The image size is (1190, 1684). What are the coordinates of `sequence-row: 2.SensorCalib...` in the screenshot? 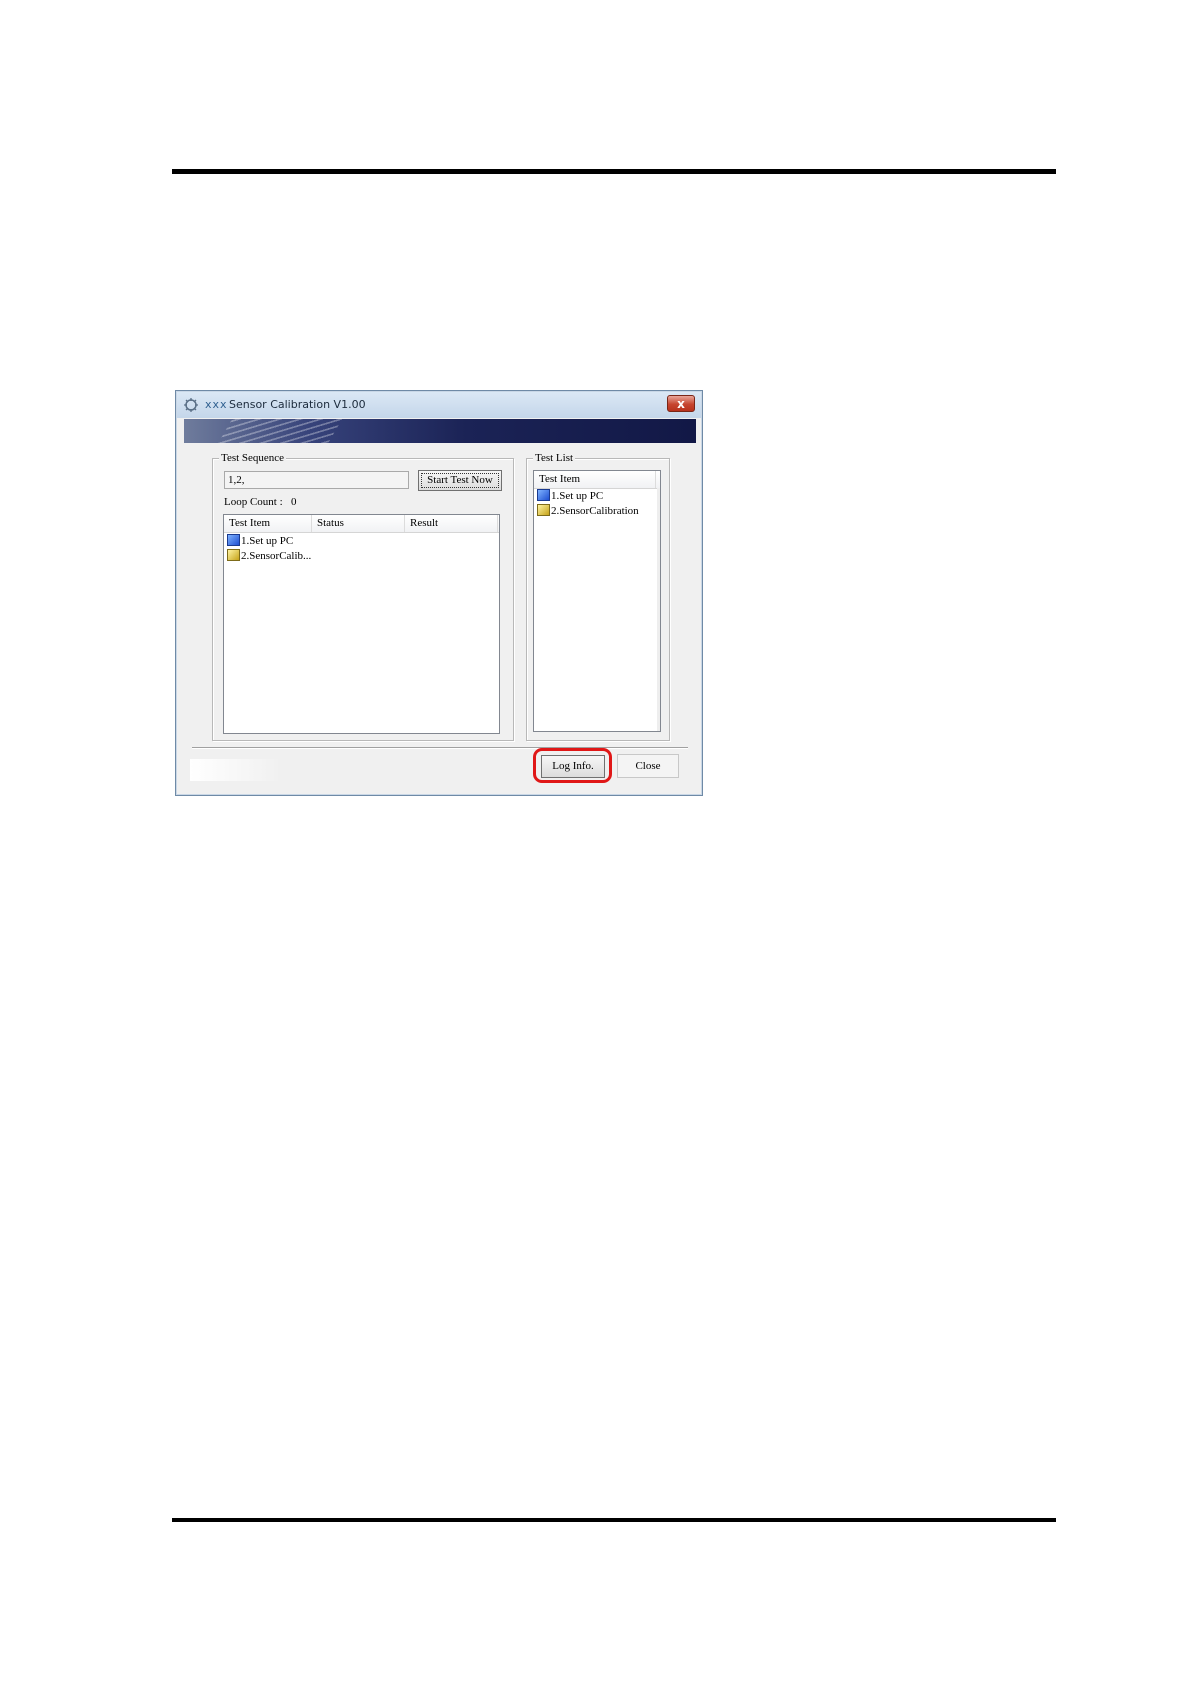 It's located at (269, 556).